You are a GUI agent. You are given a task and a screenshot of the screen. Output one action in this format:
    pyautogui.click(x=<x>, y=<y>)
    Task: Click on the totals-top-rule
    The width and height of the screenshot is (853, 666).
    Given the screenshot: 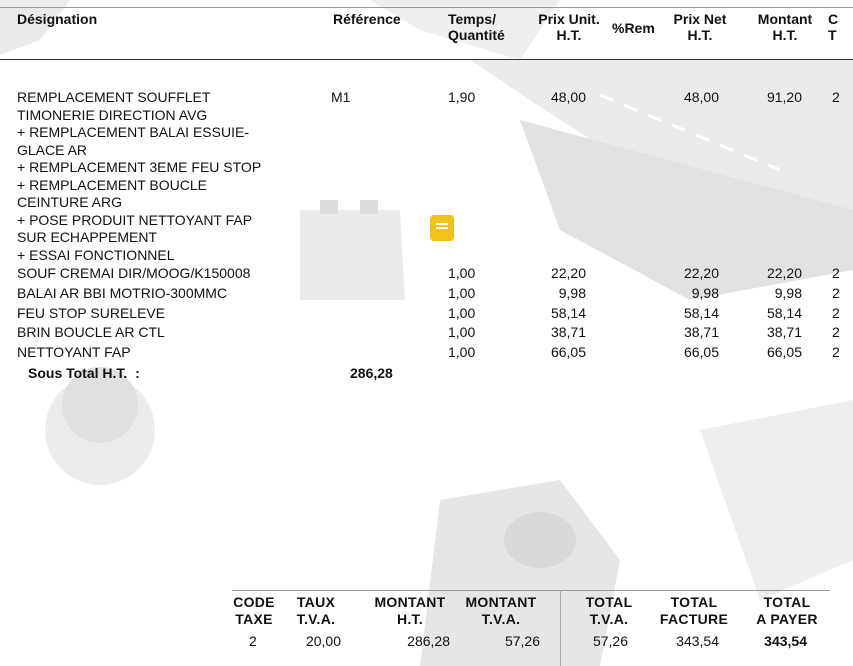 What is the action you would take?
    pyautogui.click(x=531, y=590)
    